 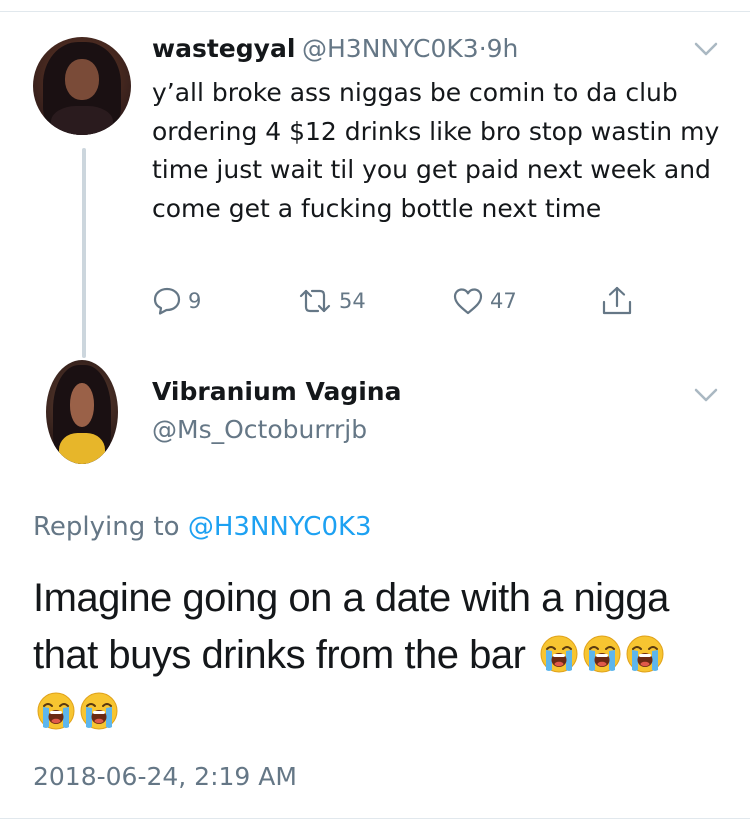 I want to click on author-name: Vibranium Vagina, so click(x=276, y=391).